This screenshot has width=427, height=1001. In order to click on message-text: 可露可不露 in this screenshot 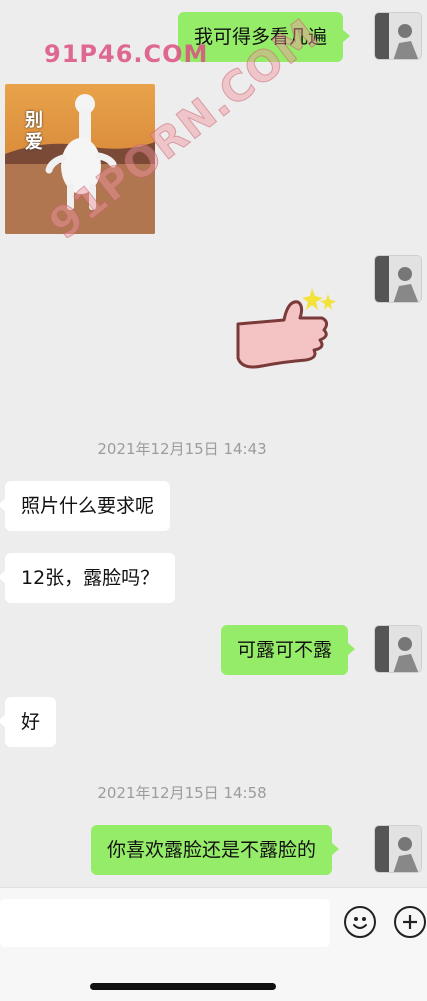, I will do `click(285, 650)`.